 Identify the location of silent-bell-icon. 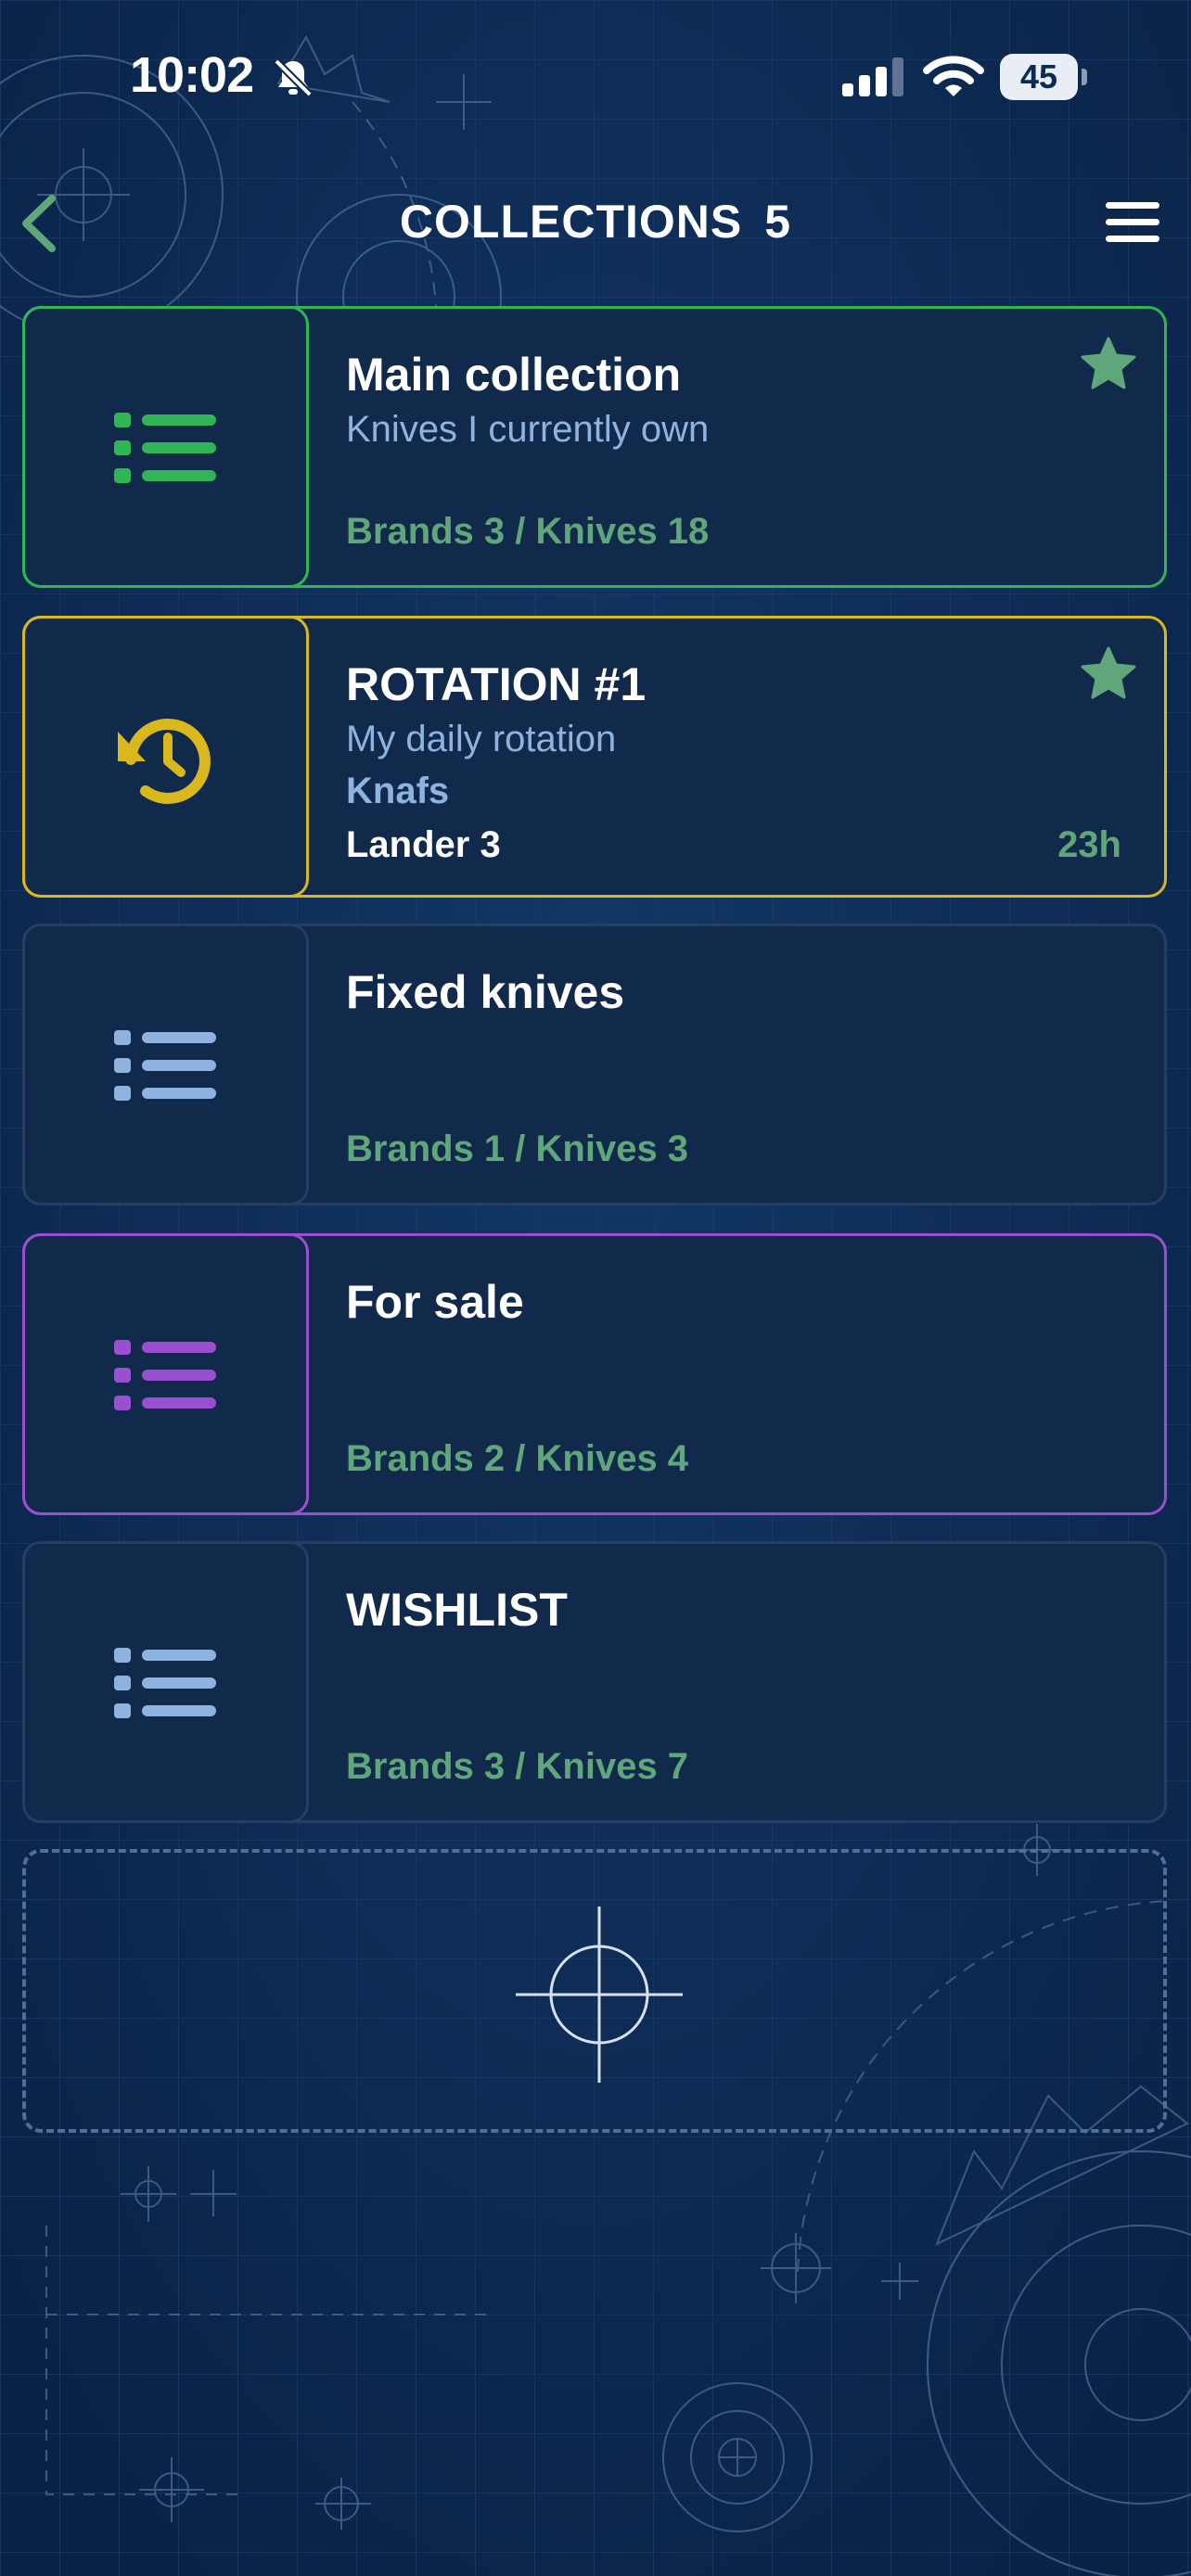
(293, 77).